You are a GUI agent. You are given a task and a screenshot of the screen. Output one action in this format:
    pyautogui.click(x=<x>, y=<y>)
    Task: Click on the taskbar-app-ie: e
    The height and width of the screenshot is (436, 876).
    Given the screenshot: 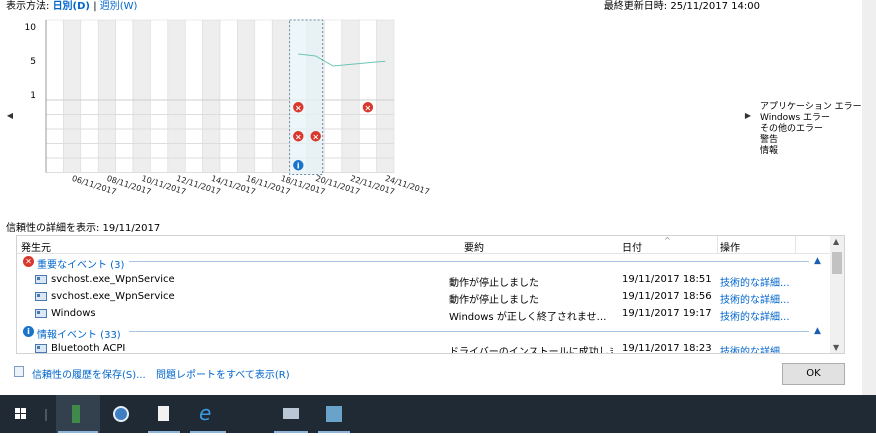 What is the action you would take?
    pyautogui.click(x=208, y=414)
    